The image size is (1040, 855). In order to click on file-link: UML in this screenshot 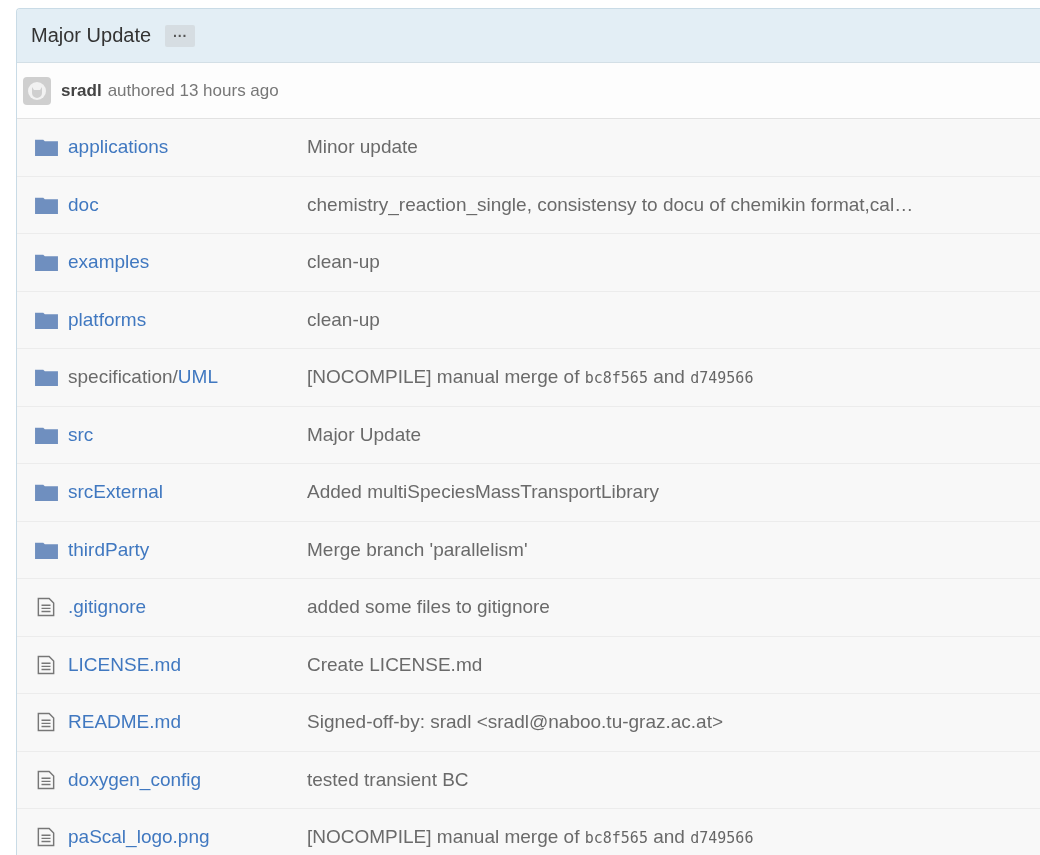, I will do `click(197, 377)`.